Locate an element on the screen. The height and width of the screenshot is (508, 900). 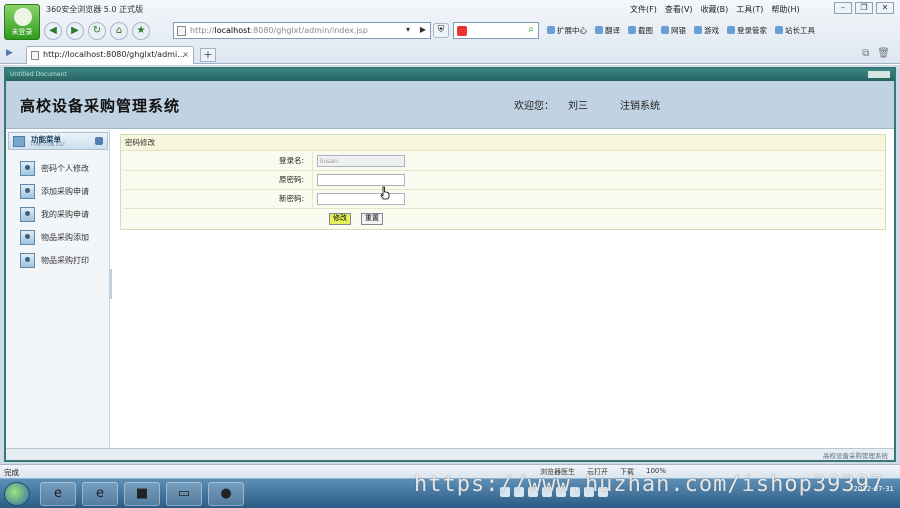
restore-icon: ❐ is located at coordinates (864, 8).